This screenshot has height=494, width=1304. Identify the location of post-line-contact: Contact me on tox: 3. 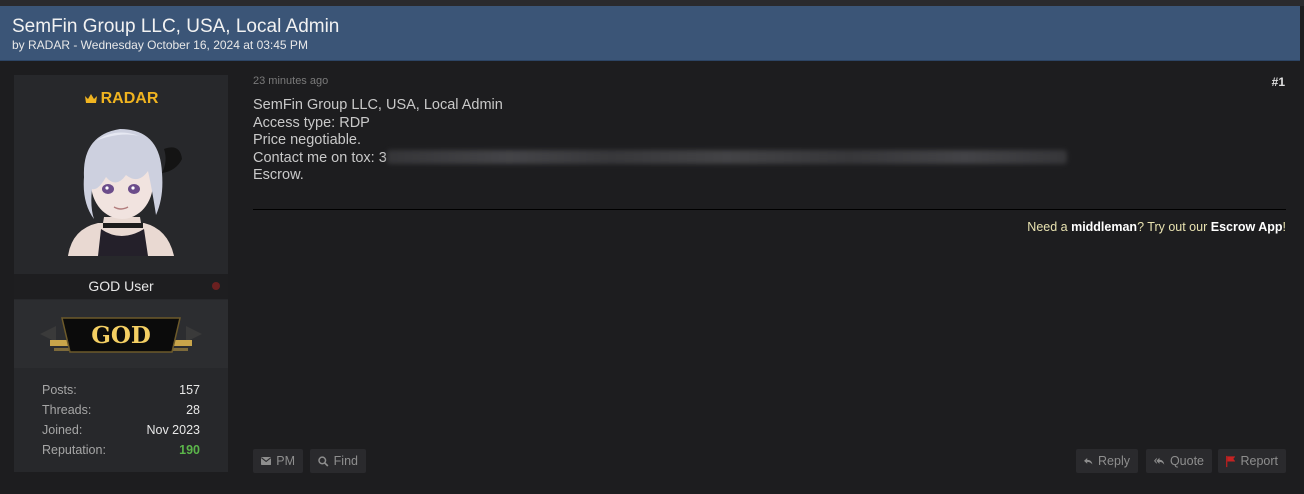
(660, 158).